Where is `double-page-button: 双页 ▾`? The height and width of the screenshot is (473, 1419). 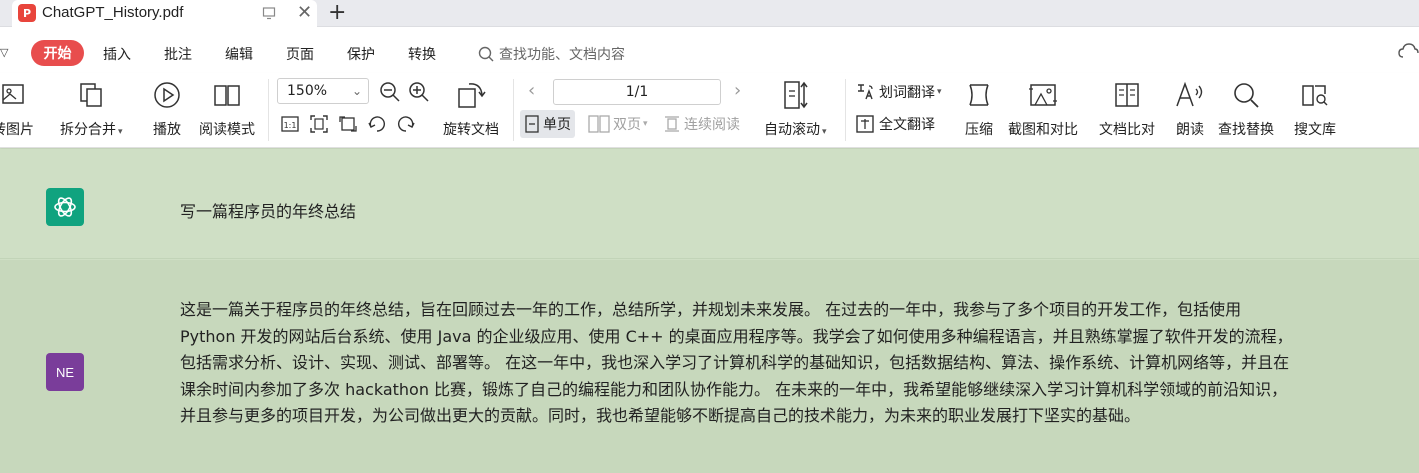
double-page-button: 双页 ▾ is located at coordinates (618, 124).